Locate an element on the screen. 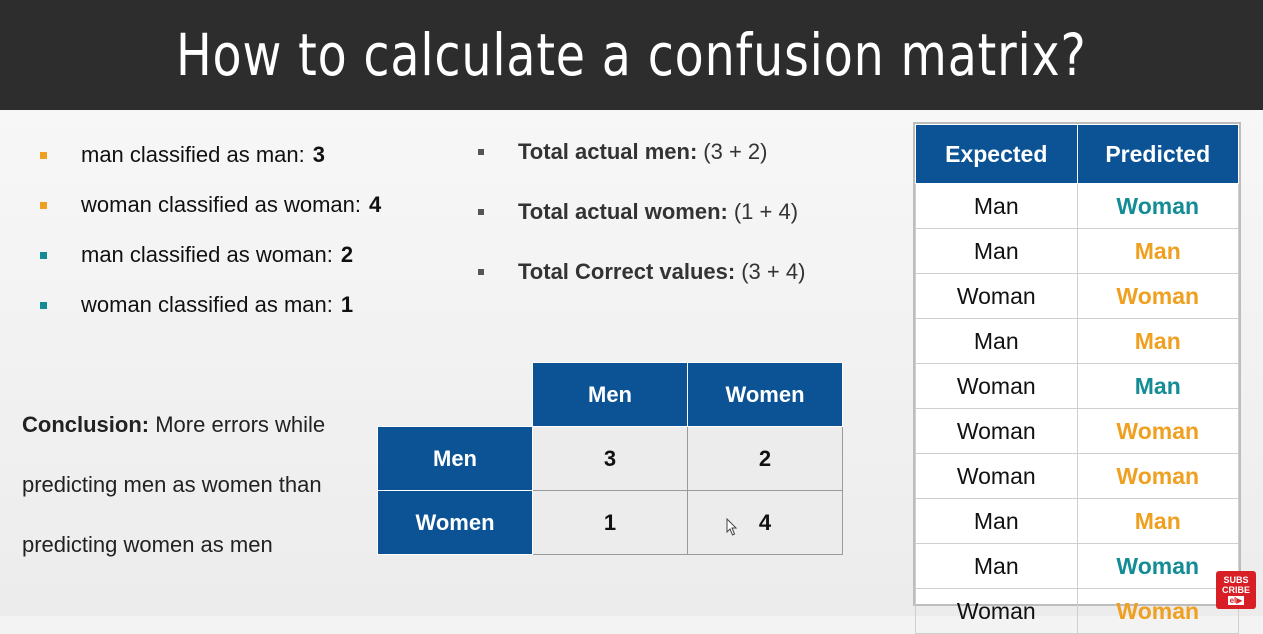 Image resolution: width=1263 pixels, height=634 pixels. table-row: Woman Man is located at coordinates (1077, 386).